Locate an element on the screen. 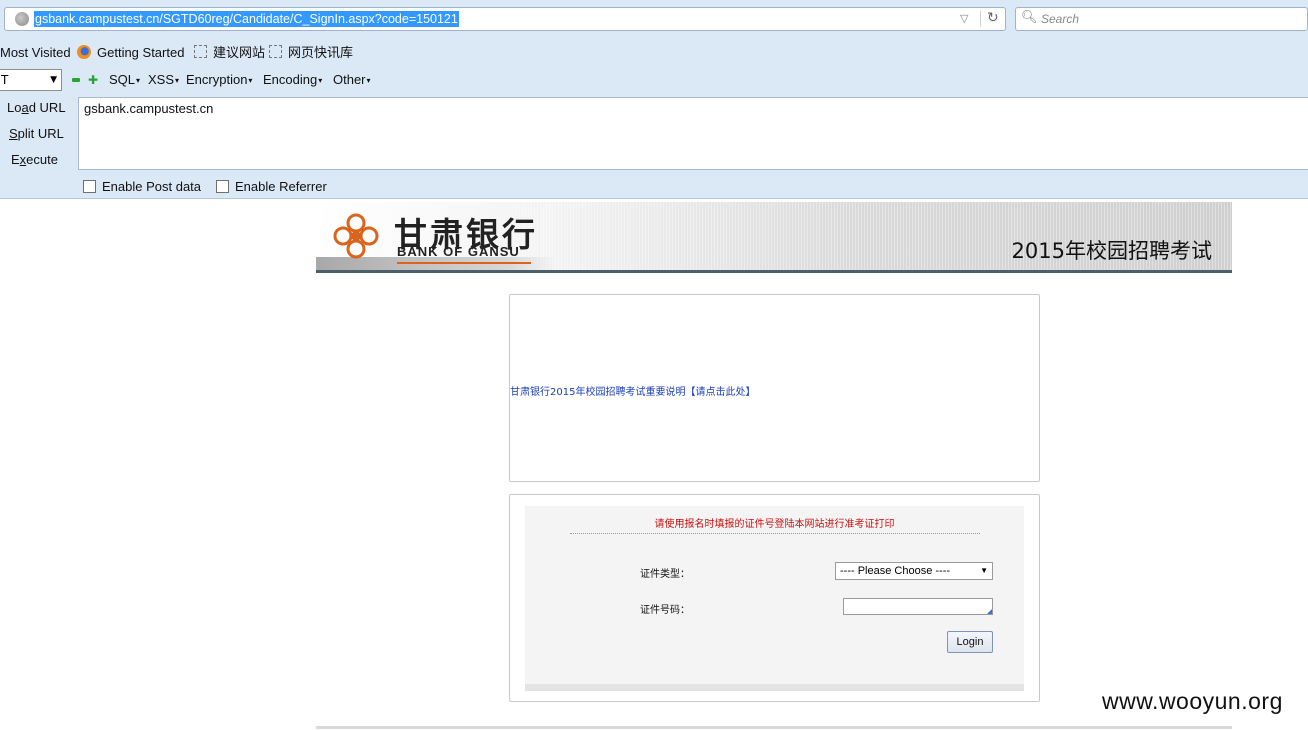 The width and height of the screenshot is (1308, 730). search-placeholder: Search is located at coordinates (1060, 19).